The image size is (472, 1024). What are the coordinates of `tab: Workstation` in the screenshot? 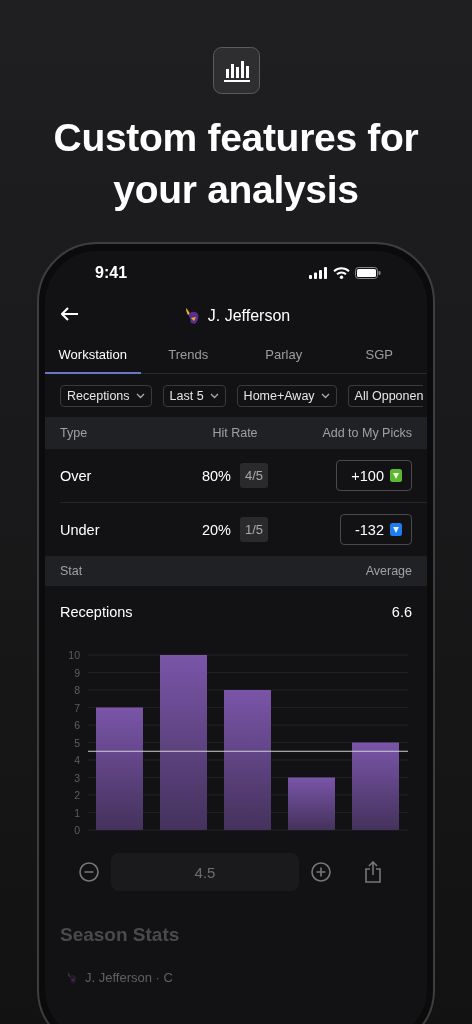 It's located at (93, 355).